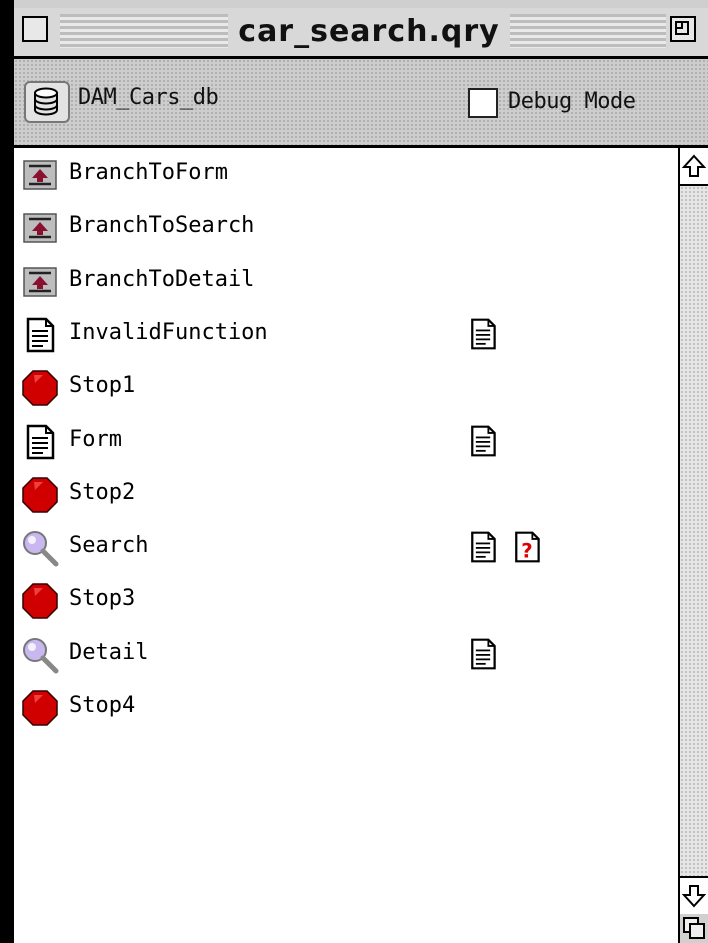 Image resolution: width=708 pixels, height=943 pixels. What do you see at coordinates (109, 546) in the screenshot?
I see `list-item-label: Search` at bounding box center [109, 546].